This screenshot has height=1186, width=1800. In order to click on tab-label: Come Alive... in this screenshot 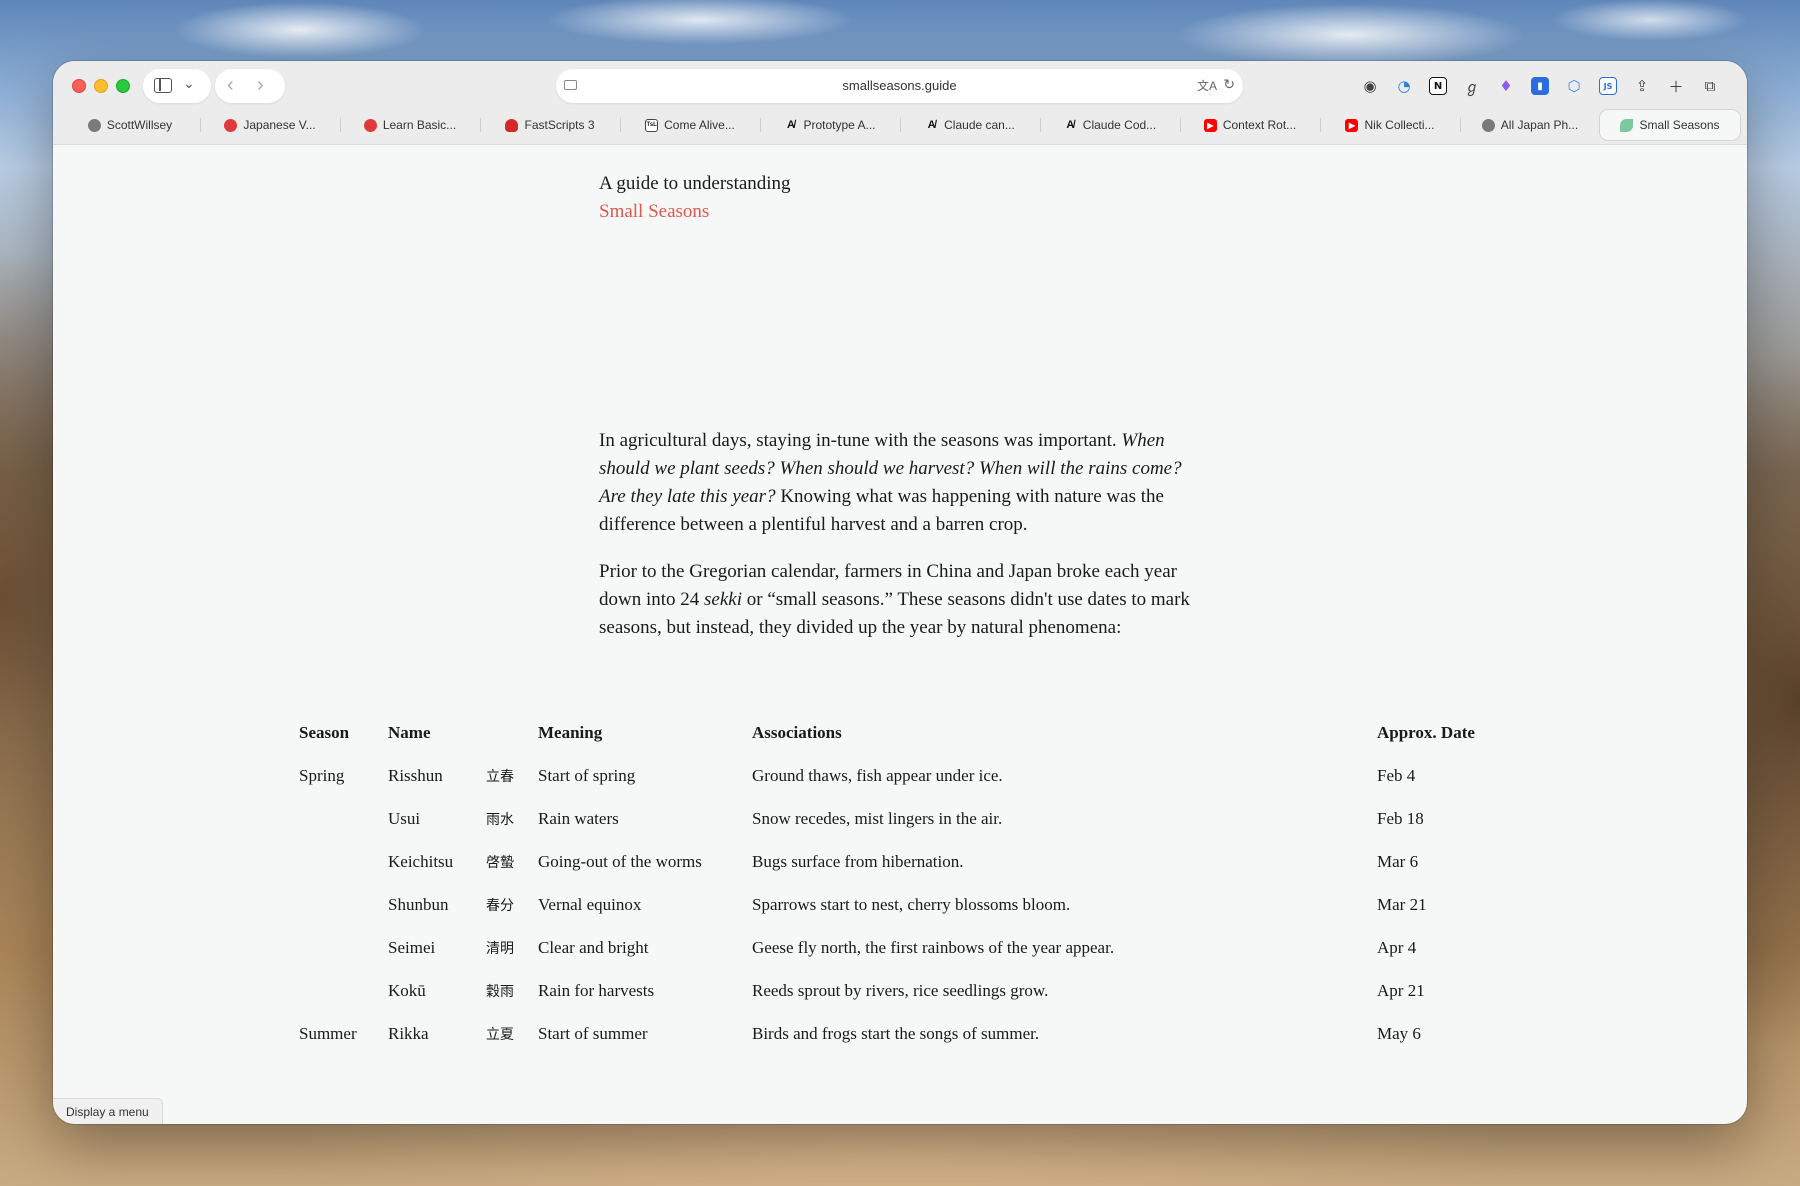, I will do `click(699, 125)`.